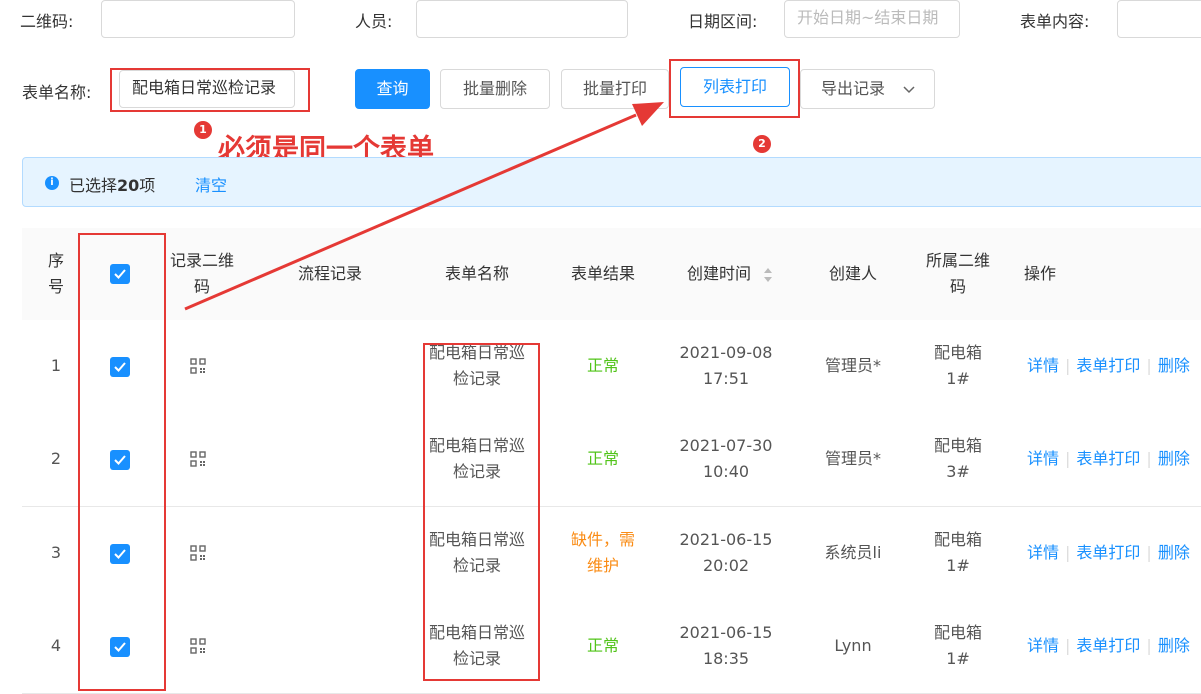 The height and width of the screenshot is (694, 1201). I want to click on row-belong-number: 3#, so click(958, 471).